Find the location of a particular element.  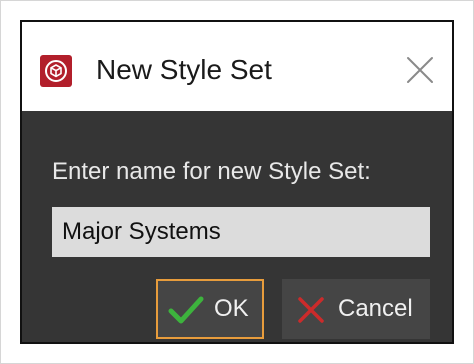

ok-button: OK is located at coordinates (210, 309).